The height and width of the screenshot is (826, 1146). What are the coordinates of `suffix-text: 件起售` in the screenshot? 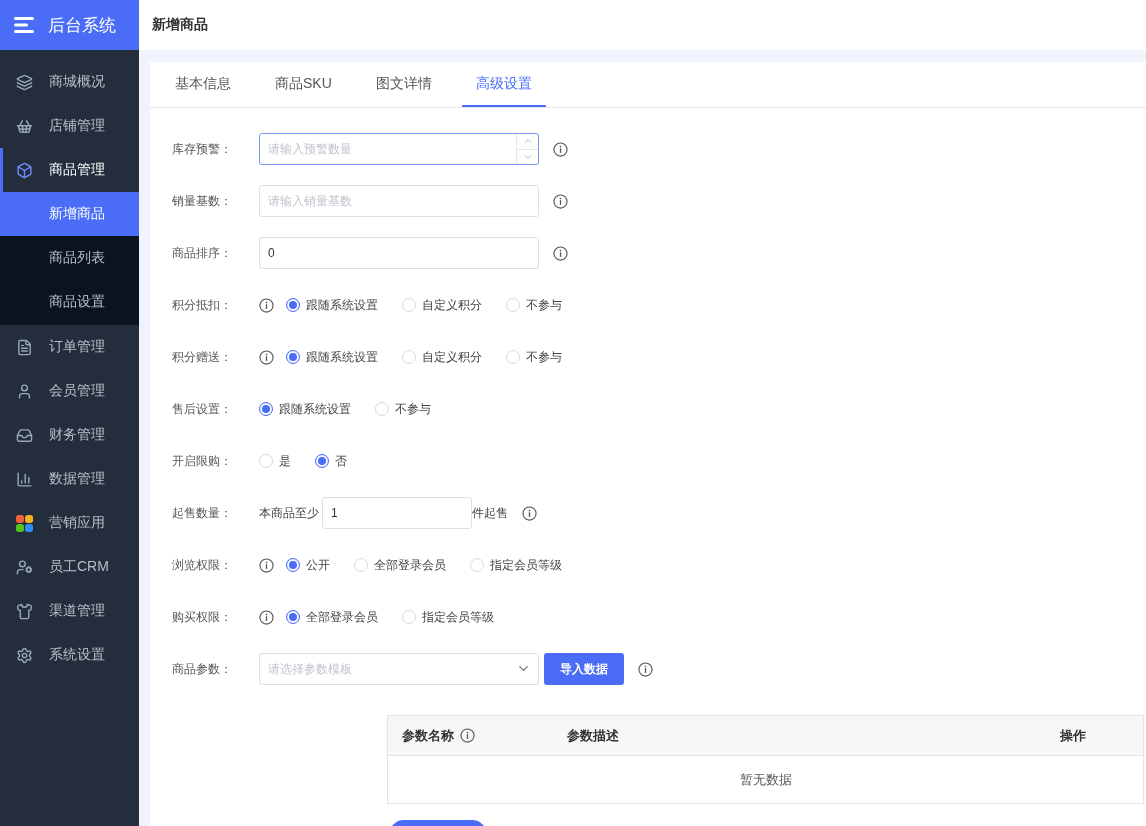 It's located at (490, 513).